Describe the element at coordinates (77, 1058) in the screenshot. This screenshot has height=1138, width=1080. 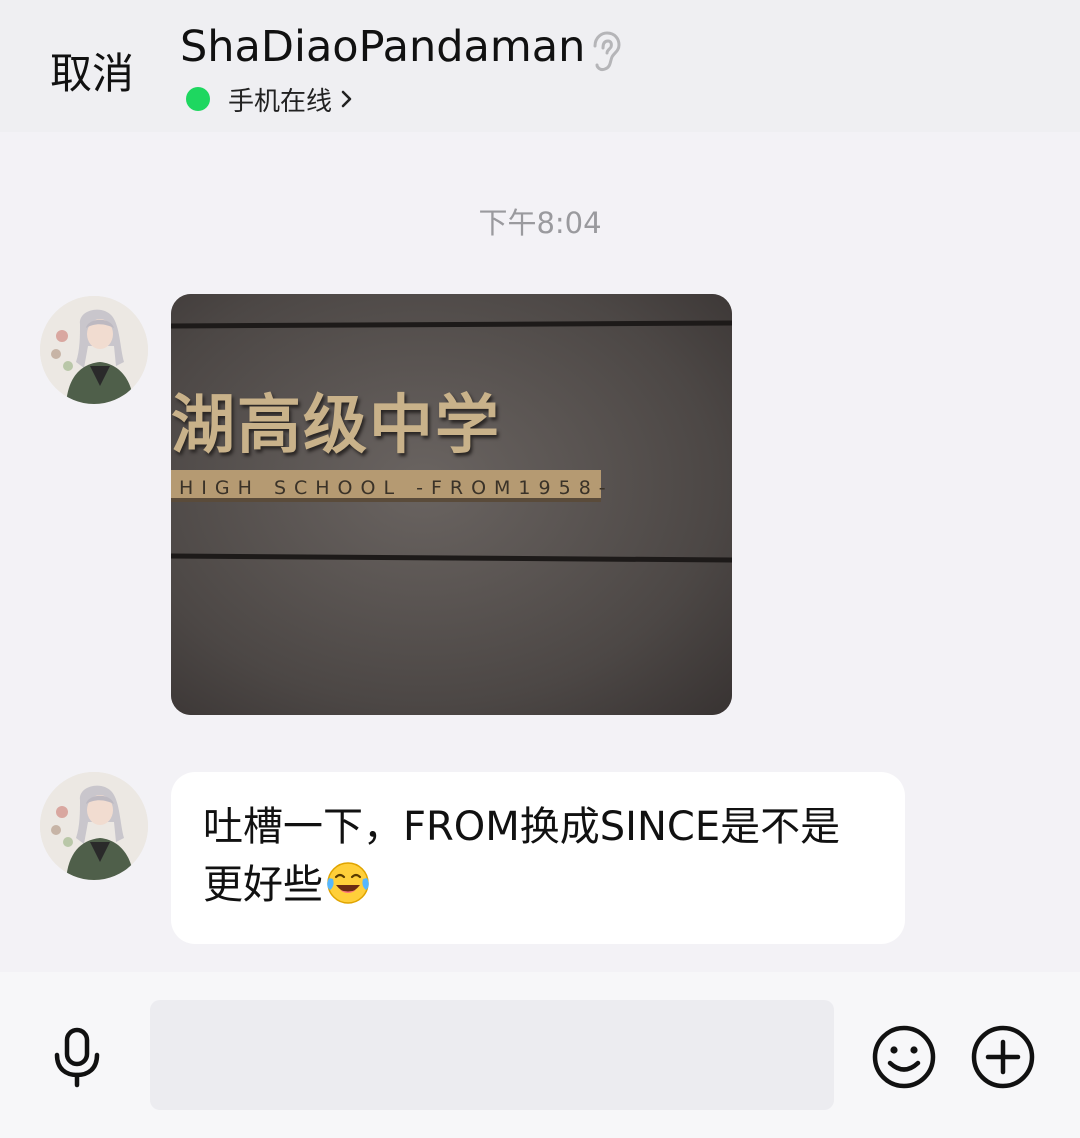
I see `microphone-icon` at that location.